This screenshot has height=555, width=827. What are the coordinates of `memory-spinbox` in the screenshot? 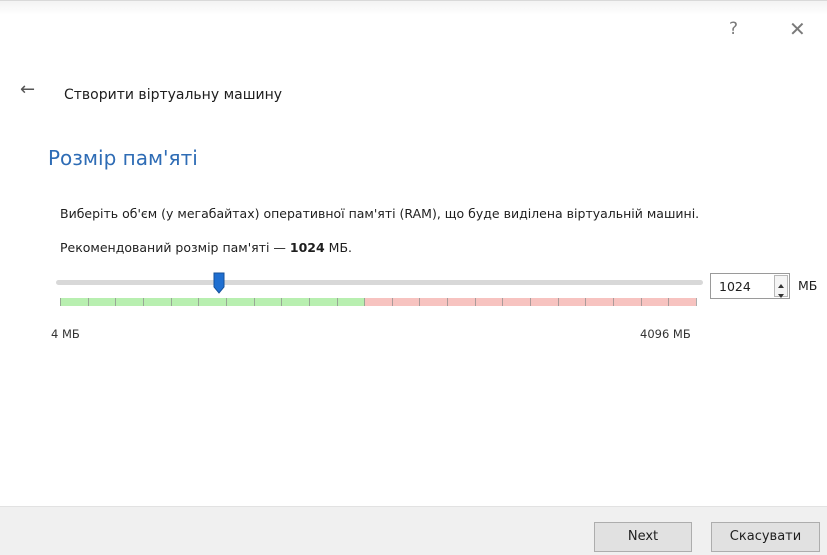 It's located at (750, 286).